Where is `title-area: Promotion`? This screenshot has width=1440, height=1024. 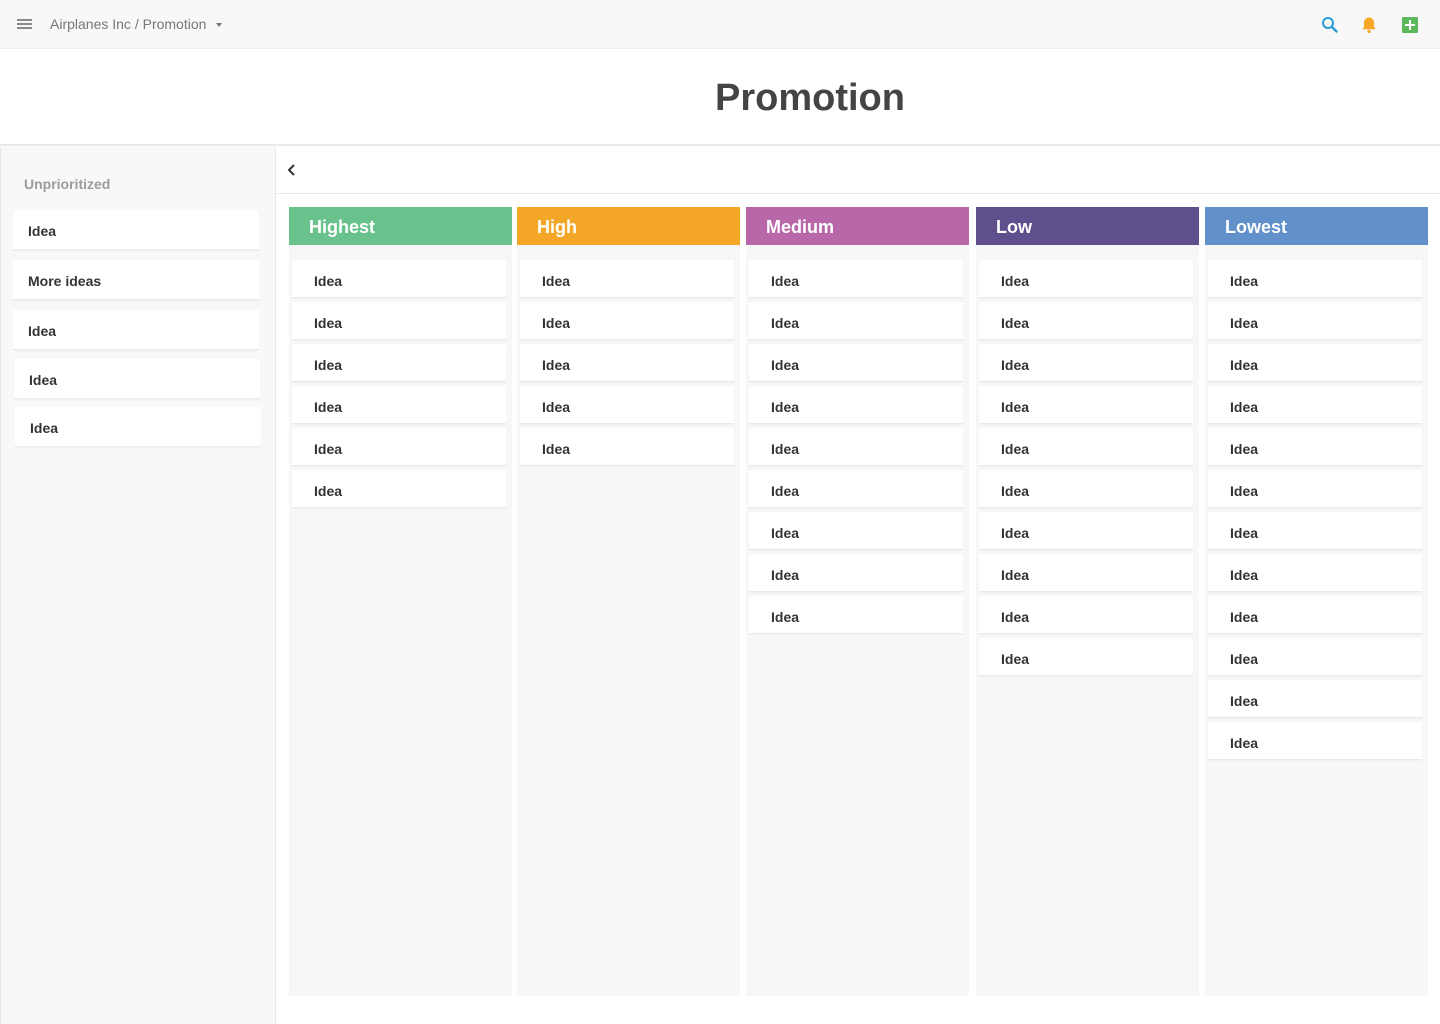
title-area: Promotion is located at coordinates (720, 97).